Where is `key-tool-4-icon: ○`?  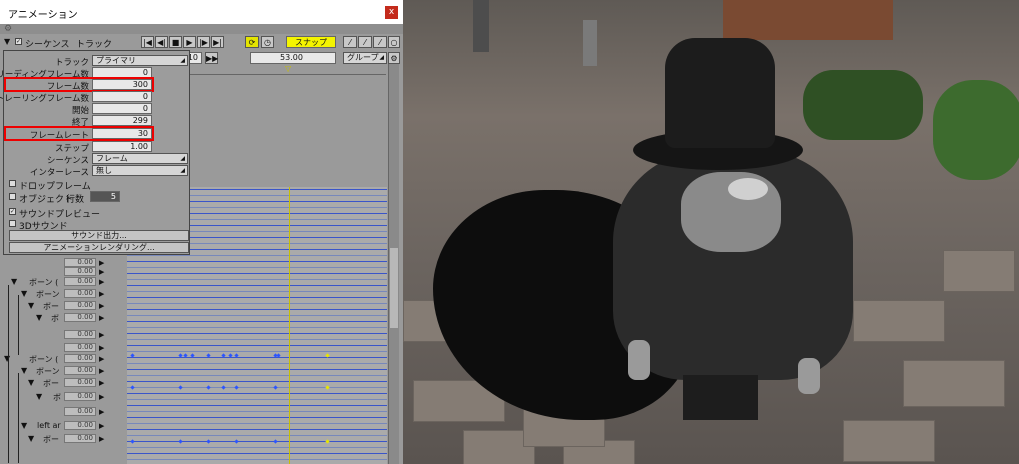 key-tool-4-icon: ○ is located at coordinates (394, 42).